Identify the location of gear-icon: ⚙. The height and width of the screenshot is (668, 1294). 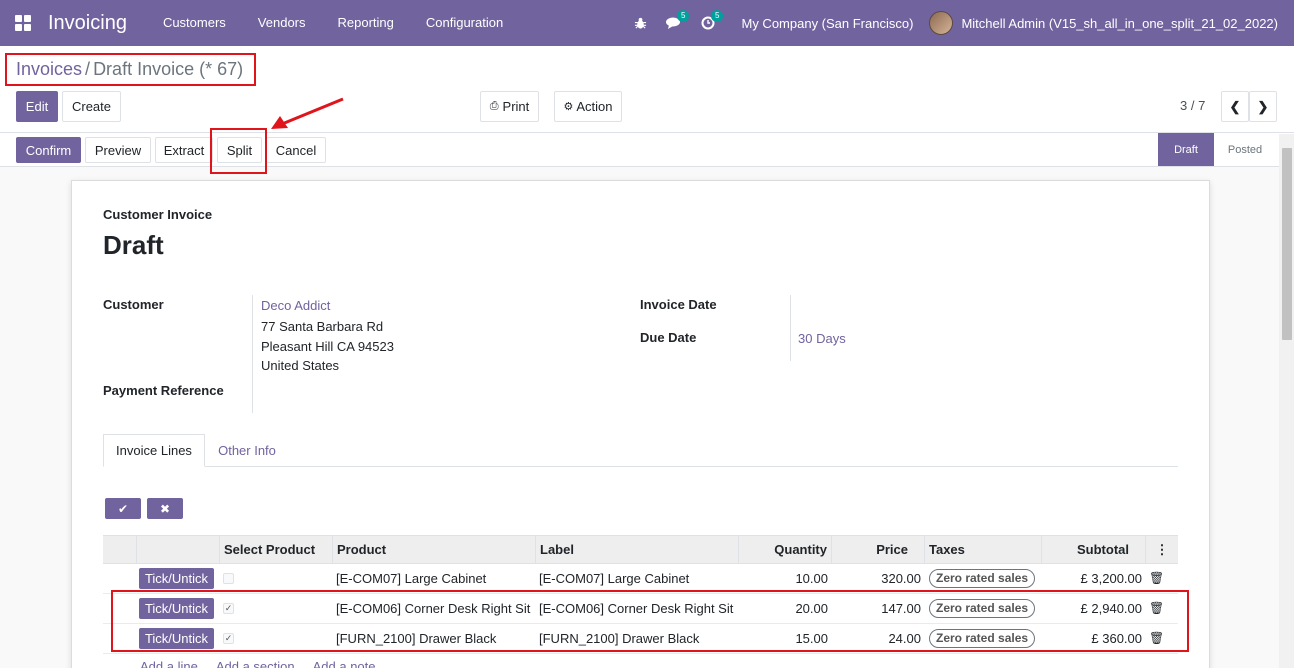
(568, 107).